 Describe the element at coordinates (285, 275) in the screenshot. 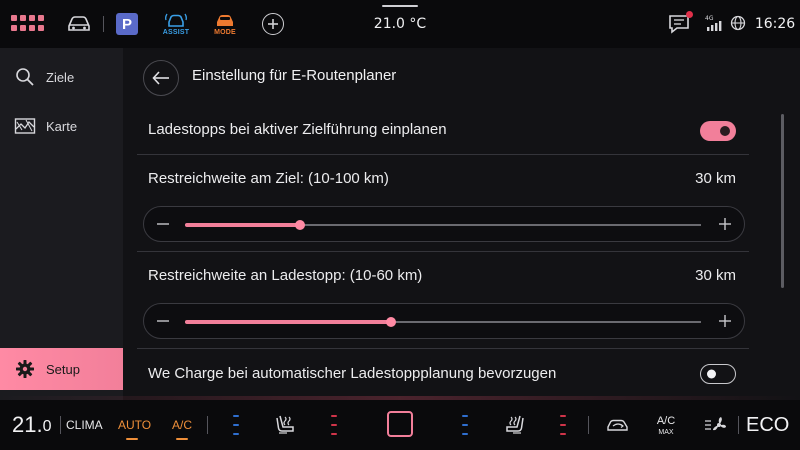

I see `setting-range-at-charging-stop-label: Restreichweite an Ladestopp: (10-60 km)` at that location.